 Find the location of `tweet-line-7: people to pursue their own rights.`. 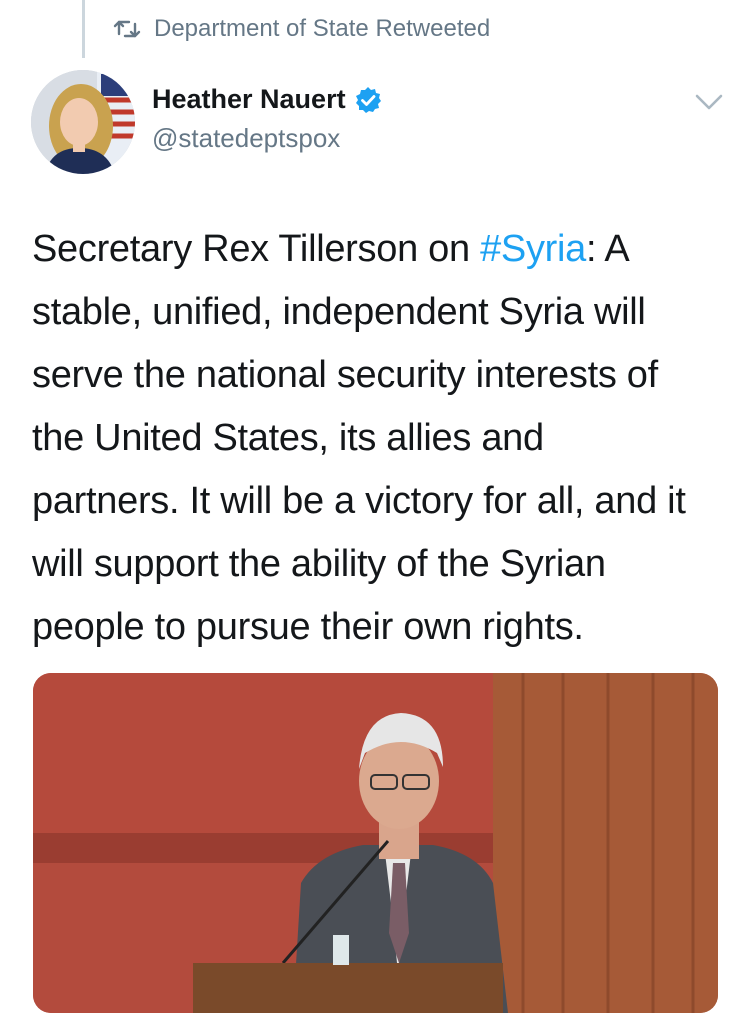

tweet-line-7: people to pursue their own rights. is located at coordinates (308, 627).